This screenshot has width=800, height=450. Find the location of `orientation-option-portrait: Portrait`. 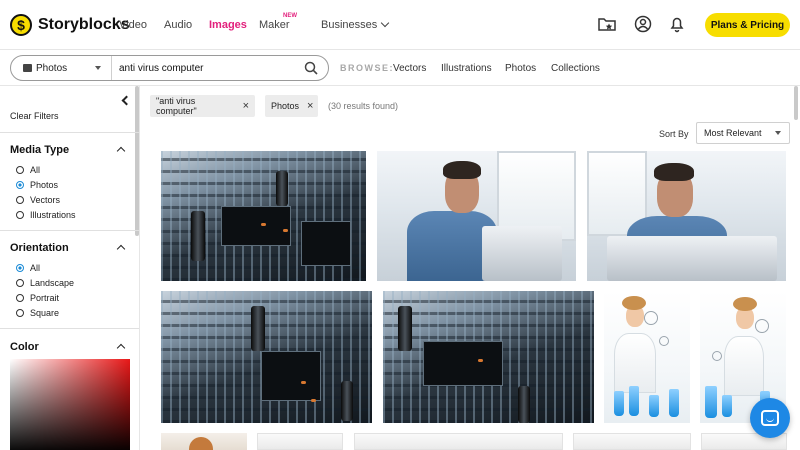

orientation-option-portrait: Portrait is located at coordinates (37, 298).